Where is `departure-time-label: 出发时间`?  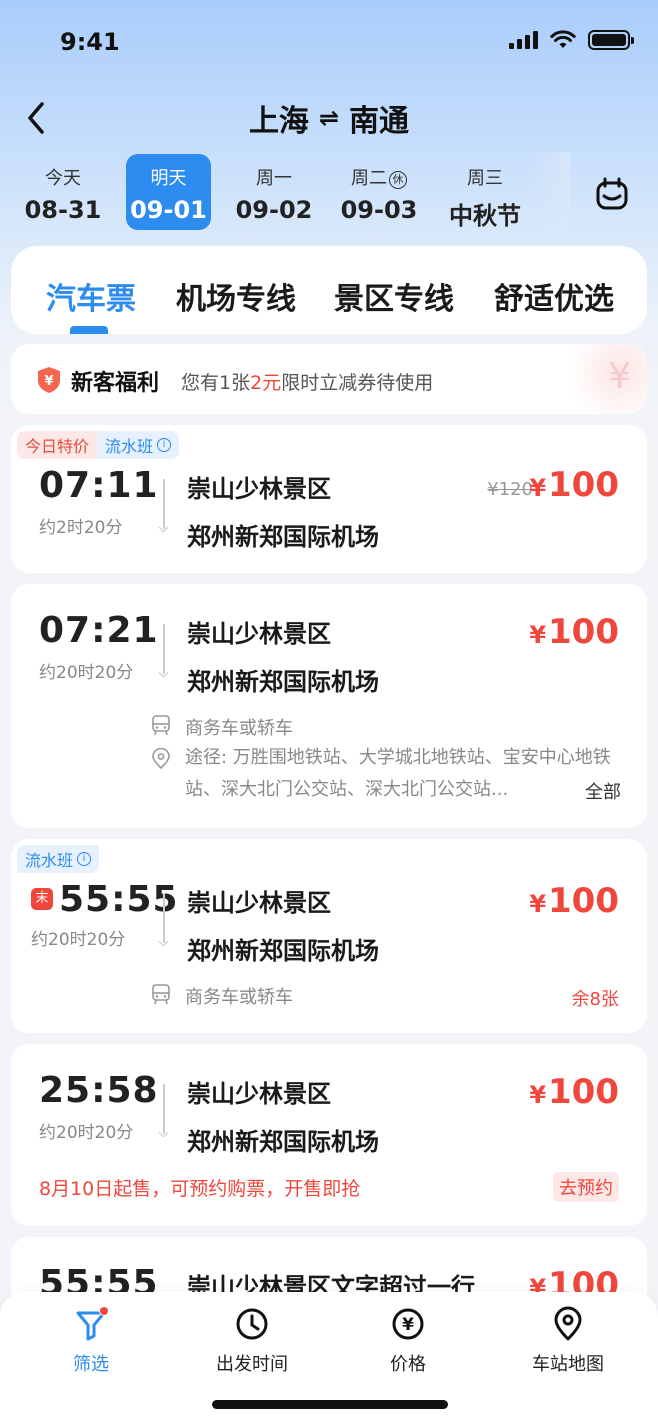 departure-time-label: 出发时间 is located at coordinates (252, 1364).